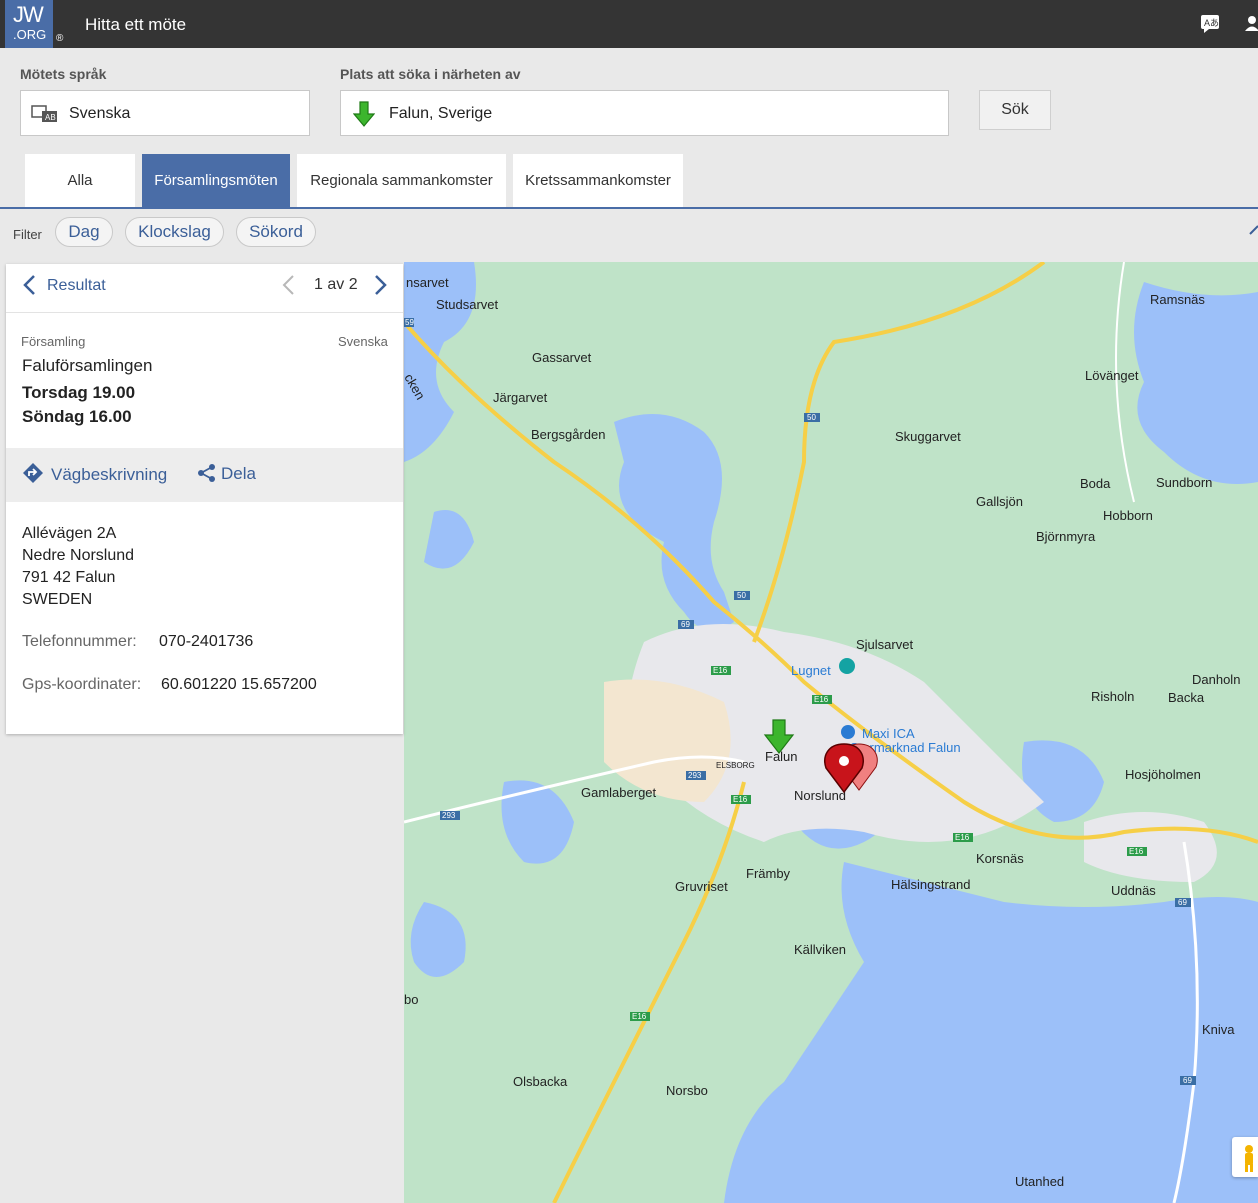 This screenshot has width=1258, height=1203. Describe the element at coordinates (1211, 23) in the screenshot. I see `svg-text: Aあ` at that location.